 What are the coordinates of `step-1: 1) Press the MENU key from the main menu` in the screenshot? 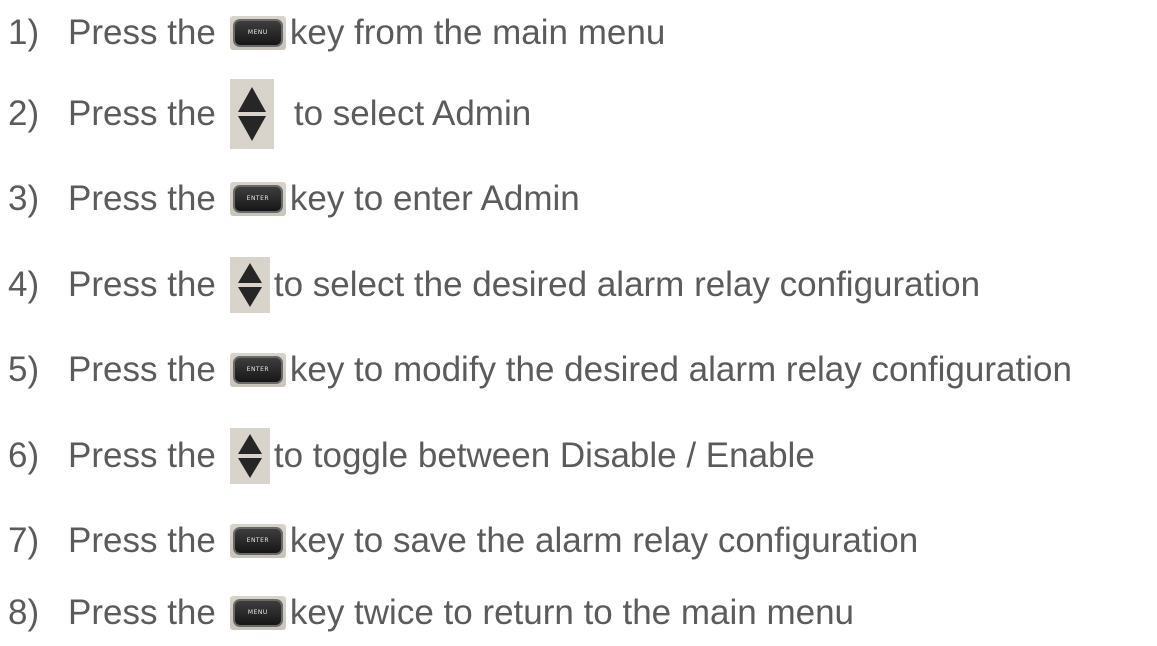 It's located at (336, 33).